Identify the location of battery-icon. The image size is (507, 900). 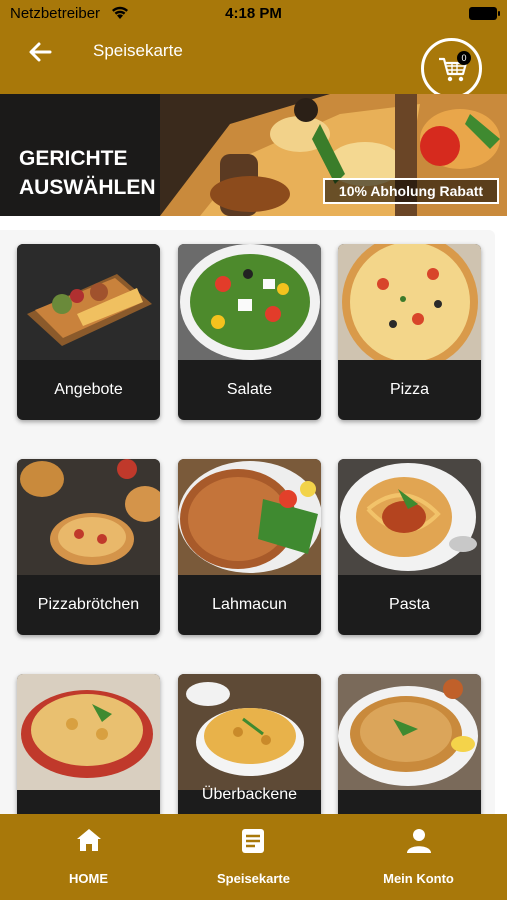
(484, 13).